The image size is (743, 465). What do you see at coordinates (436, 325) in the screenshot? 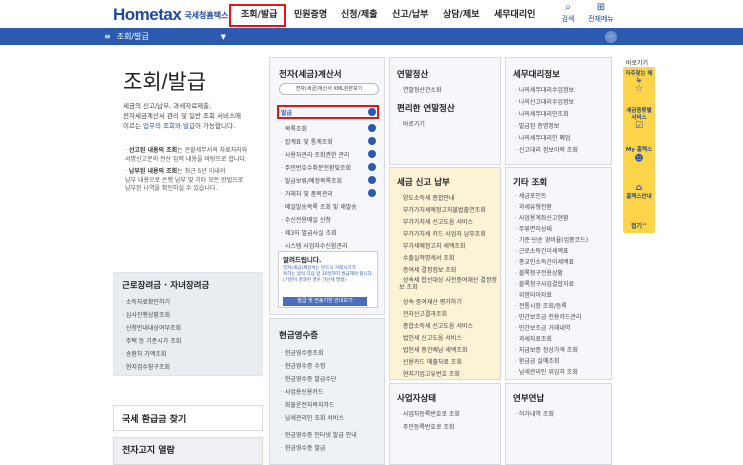
I see `list-item: 종합소득세 신고도움 서비스` at bounding box center [436, 325].